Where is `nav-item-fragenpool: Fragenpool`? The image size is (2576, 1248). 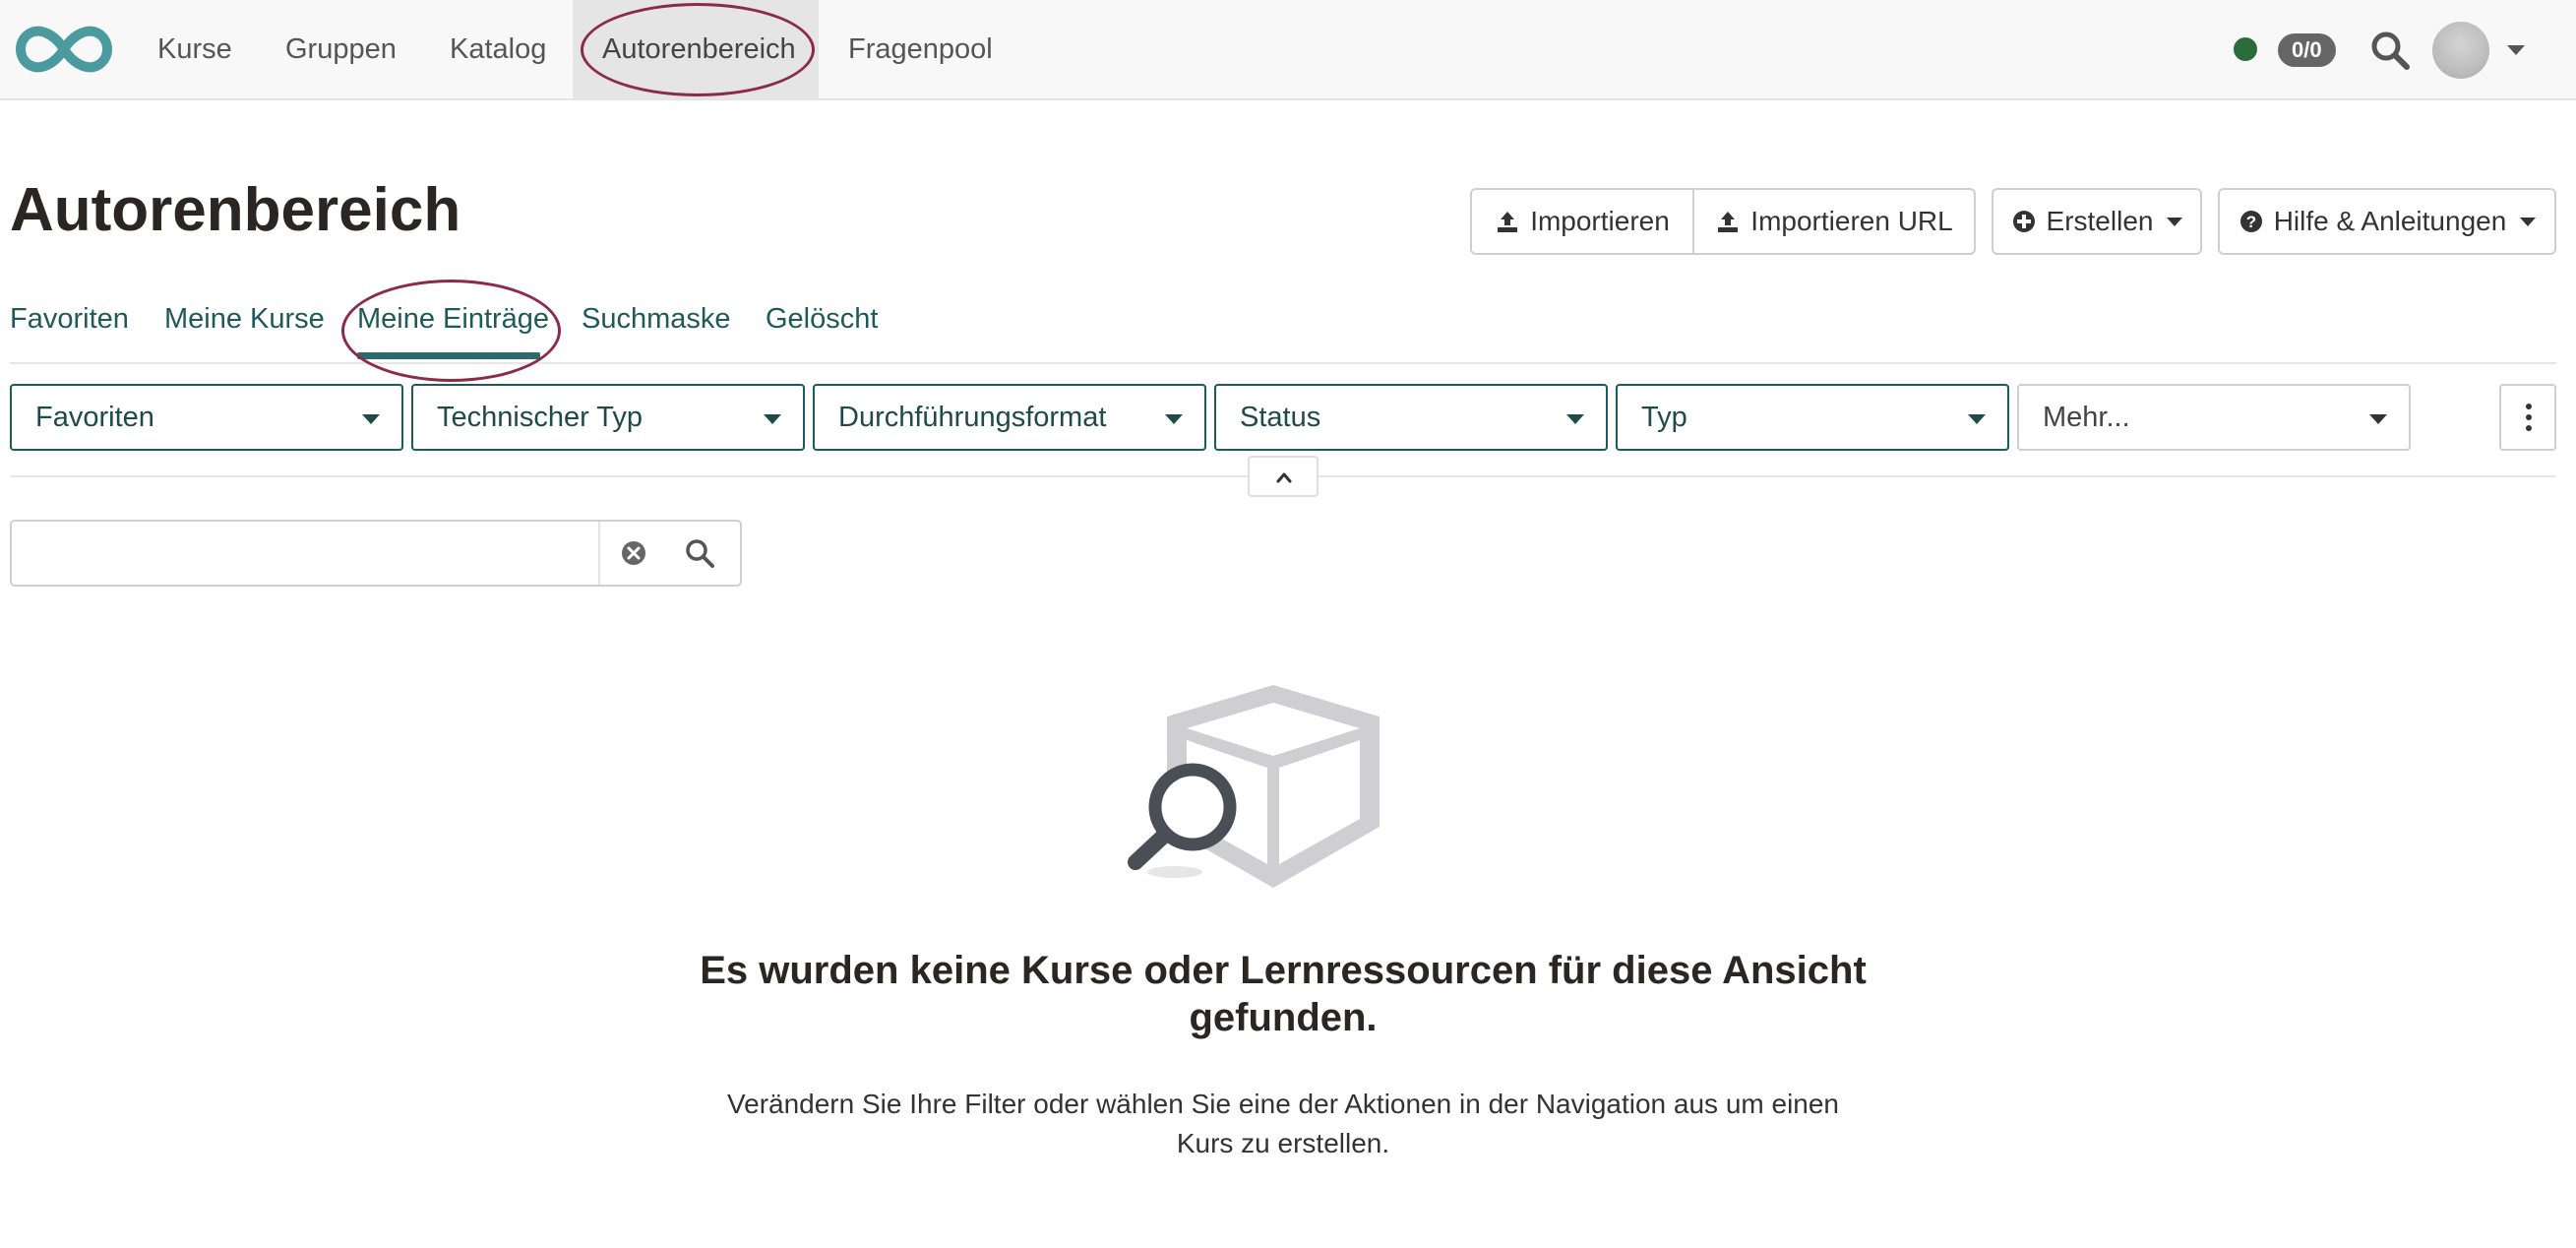 nav-item-fragenpool: Fragenpool is located at coordinates (920, 49).